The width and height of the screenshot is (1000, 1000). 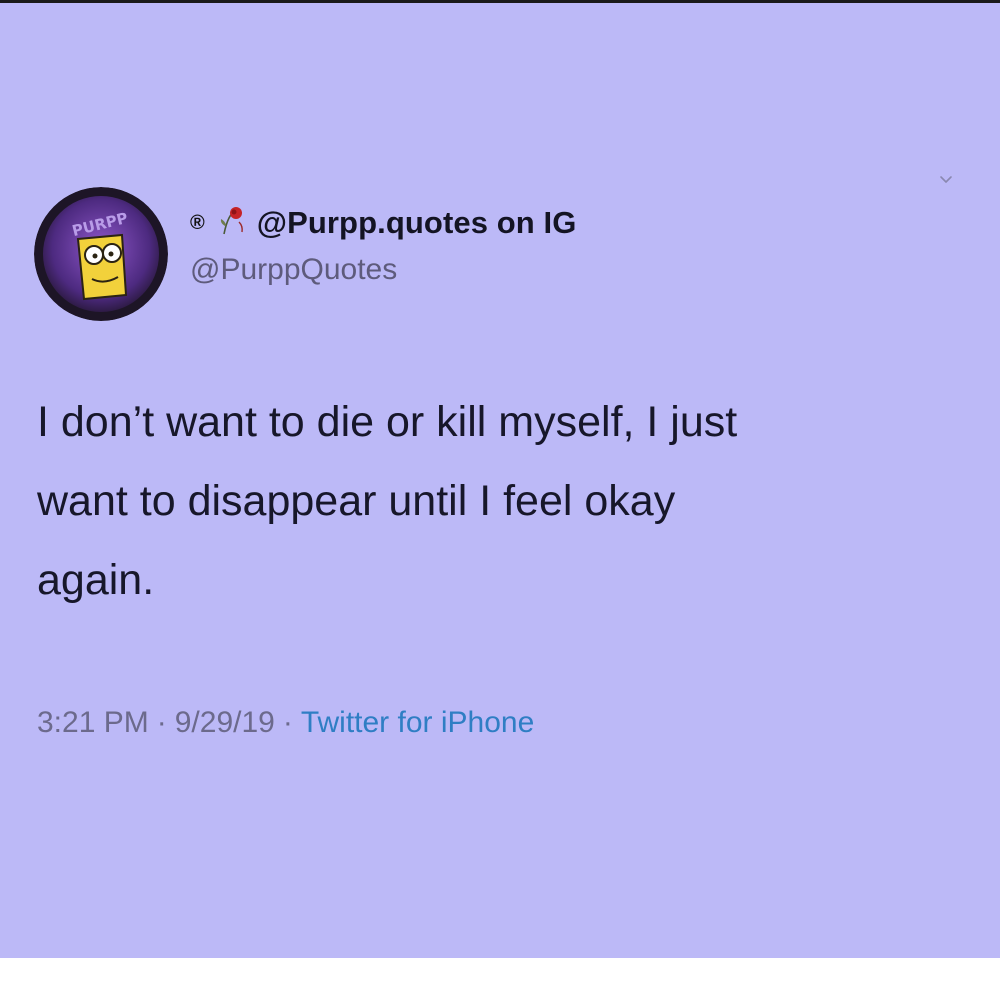 What do you see at coordinates (417, 723) in the screenshot?
I see `tweet-source-link: Twitter for iPhone` at bounding box center [417, 723].